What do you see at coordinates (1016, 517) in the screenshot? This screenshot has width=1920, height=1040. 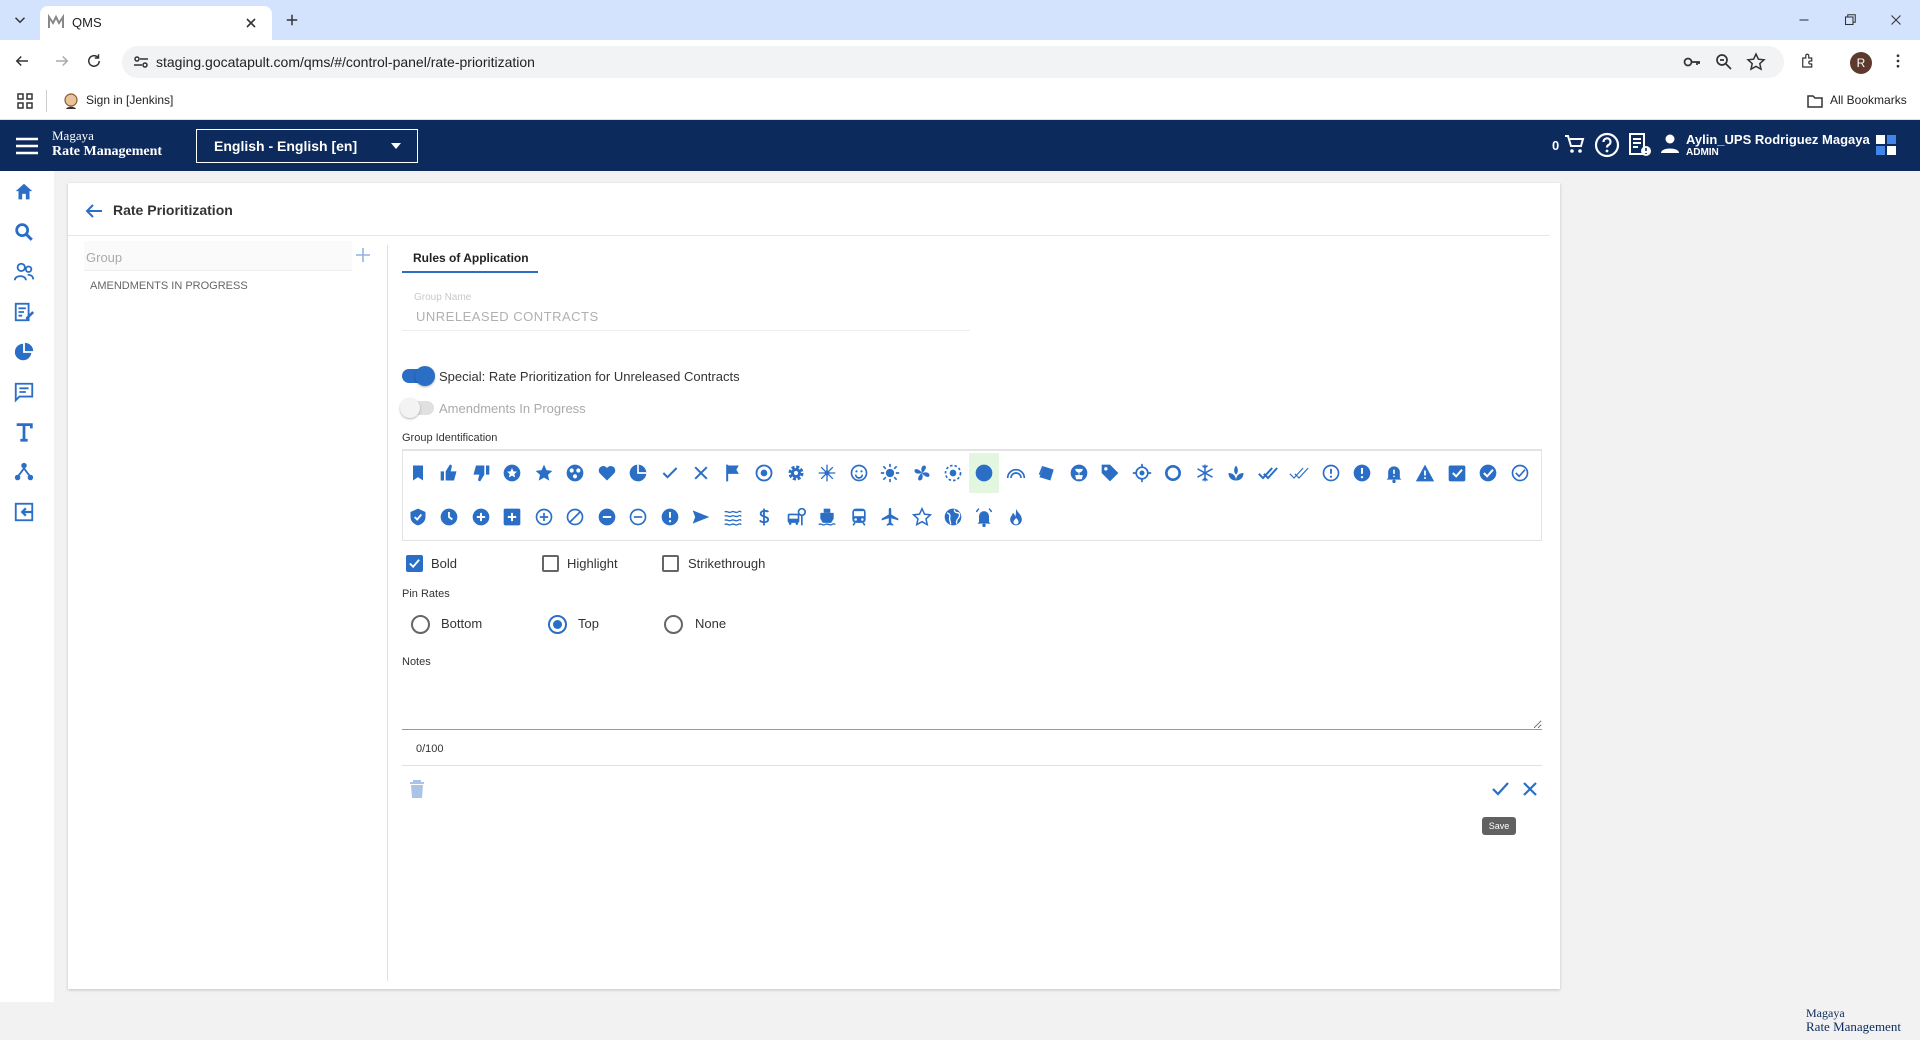 I see `fire-icon` at bounding box center [1016, 517].